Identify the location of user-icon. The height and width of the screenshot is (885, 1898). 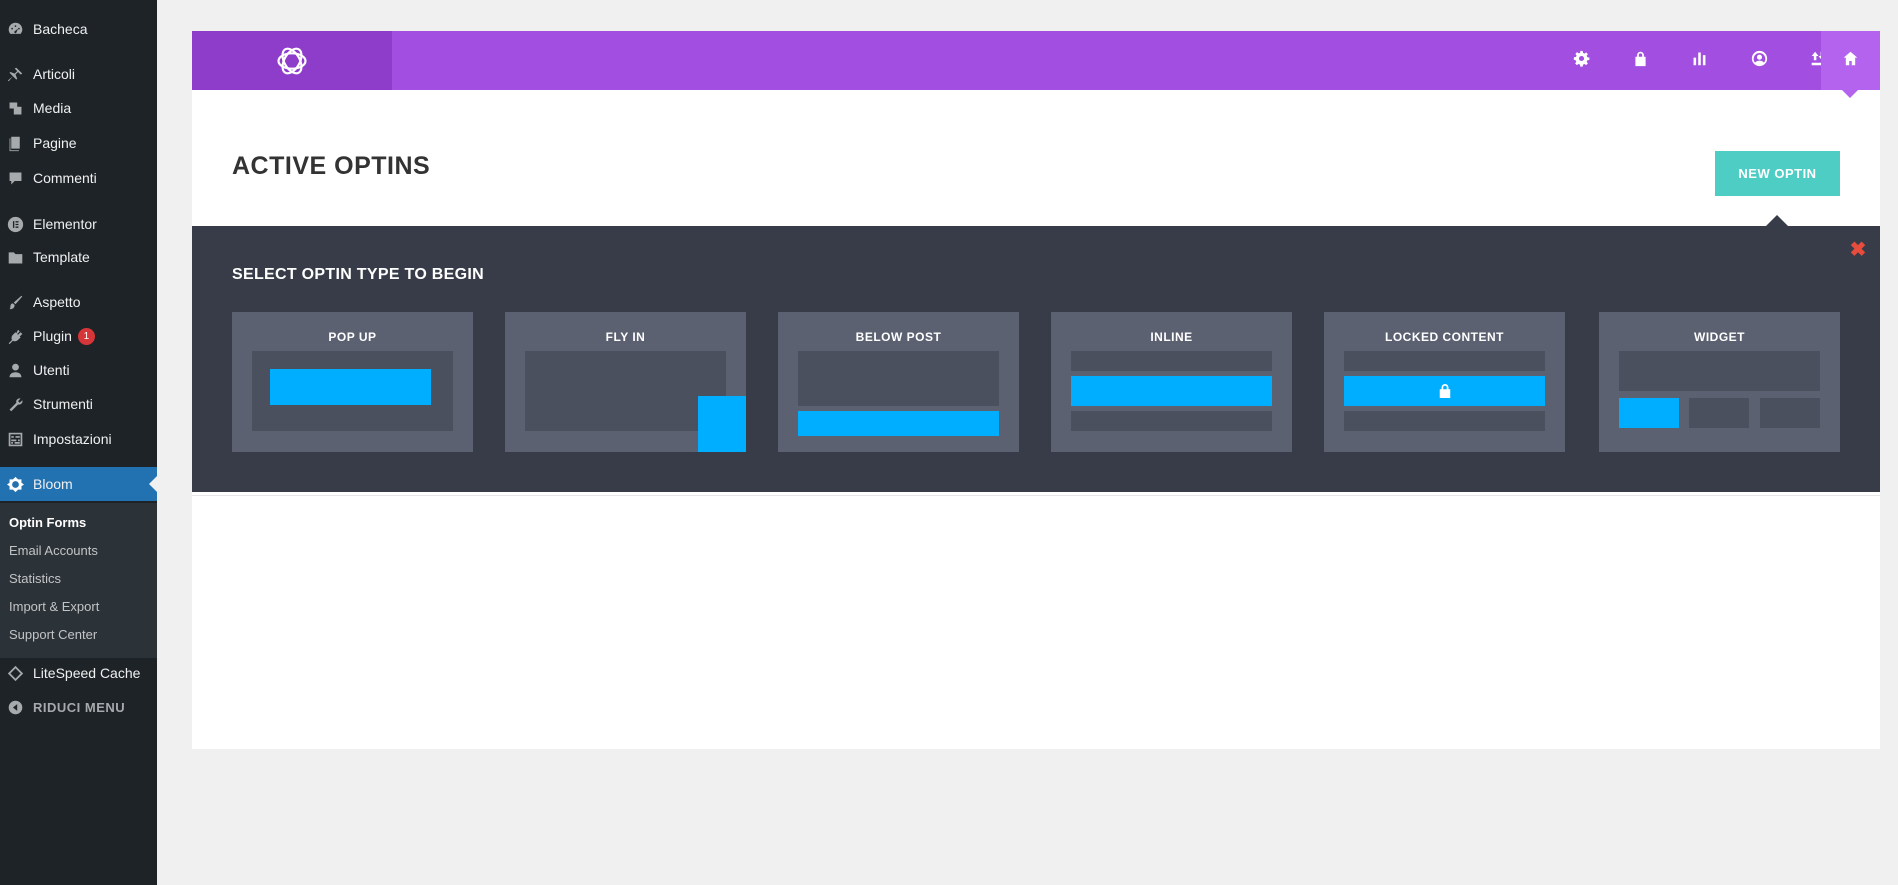
(15, 370).